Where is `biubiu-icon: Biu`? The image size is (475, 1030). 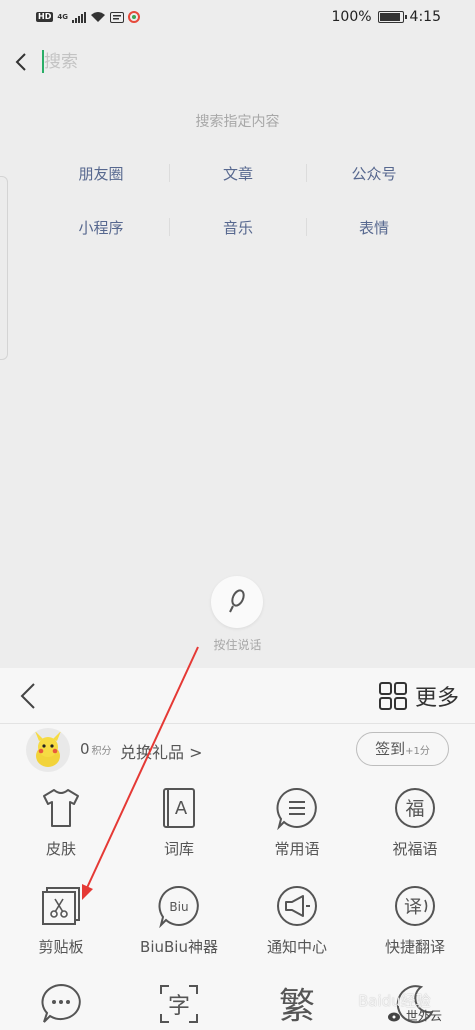
biubiu-icon: Biu is located at coordinates (178, 906).